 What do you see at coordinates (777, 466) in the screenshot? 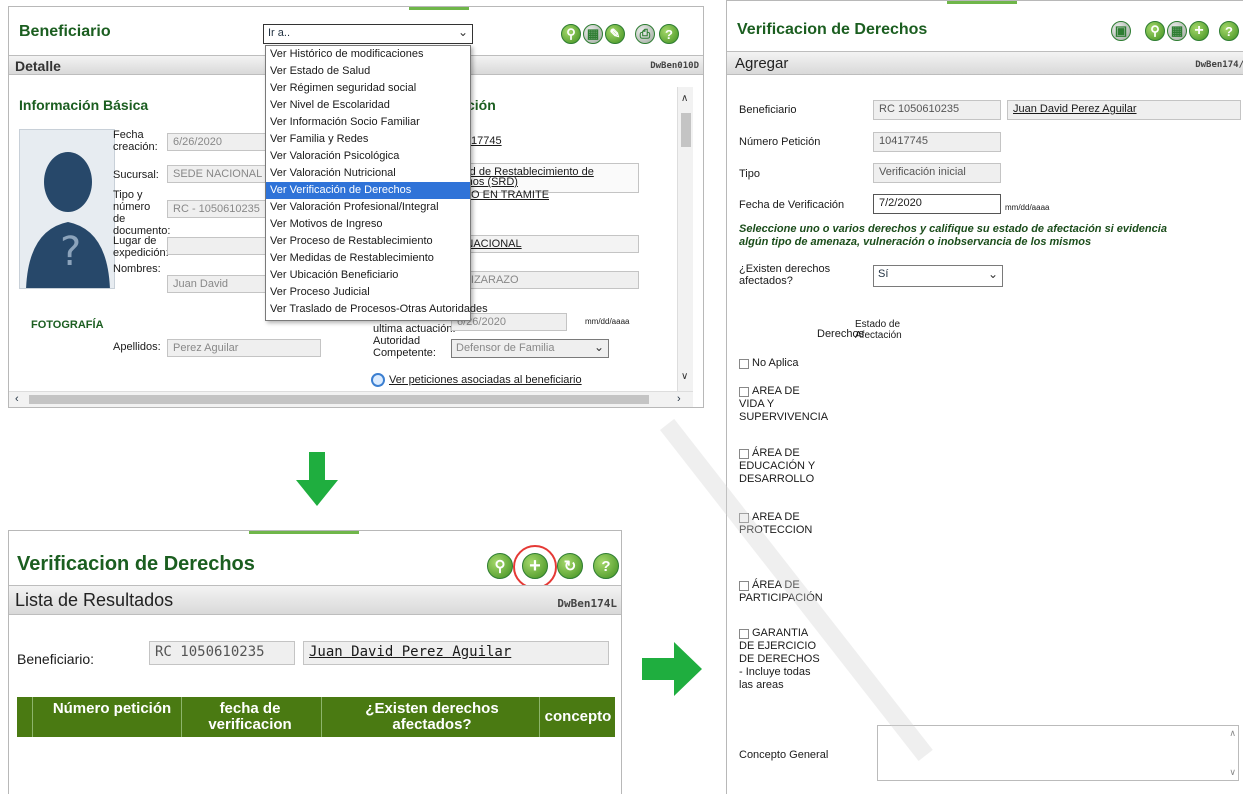
I see `right-label: ÁREA DE EDUCACIÓN Y DESARROLLO` at bounding box center [777, 466].